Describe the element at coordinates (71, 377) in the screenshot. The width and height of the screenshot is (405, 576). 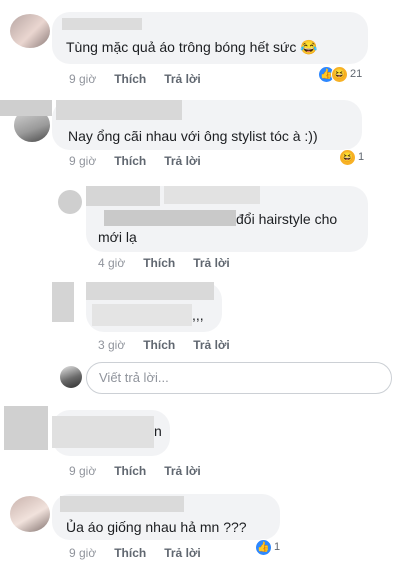
I see `current-user-avatar` at that location.